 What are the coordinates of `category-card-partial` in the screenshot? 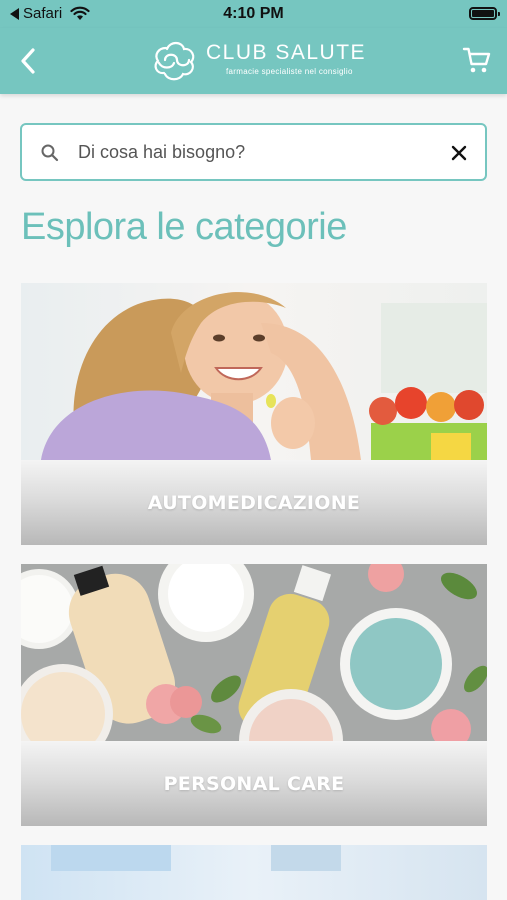 It's located at (254, 872).